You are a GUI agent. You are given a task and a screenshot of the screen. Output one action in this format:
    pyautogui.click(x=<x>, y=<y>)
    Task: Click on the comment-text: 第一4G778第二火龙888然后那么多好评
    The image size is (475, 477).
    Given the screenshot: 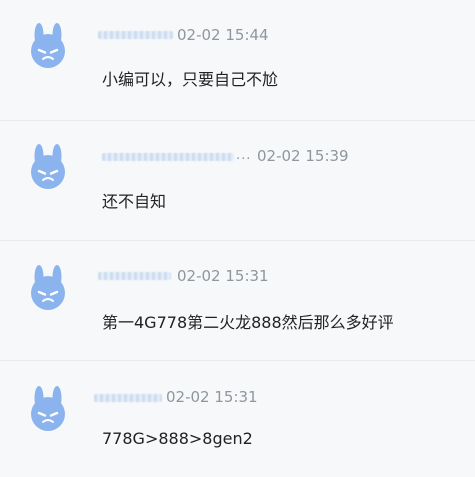 What is the action you would take?
    pyautogui.click(x=248, y=322)
    